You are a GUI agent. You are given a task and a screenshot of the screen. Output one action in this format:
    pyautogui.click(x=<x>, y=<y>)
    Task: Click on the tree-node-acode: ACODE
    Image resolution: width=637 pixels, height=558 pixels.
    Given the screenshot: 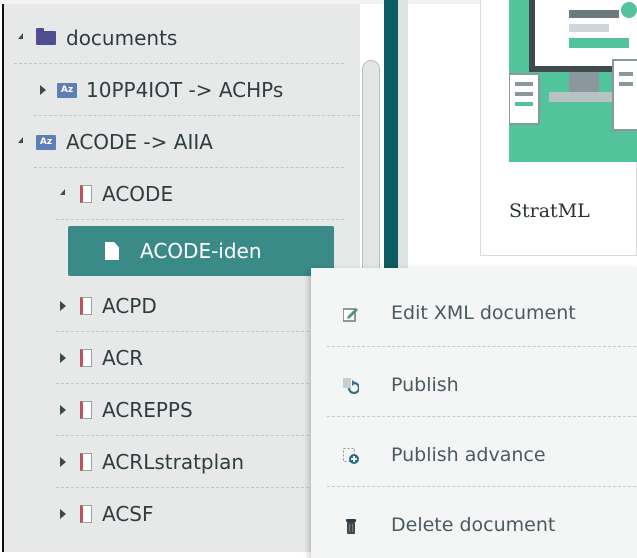 What is the action you would take?
    pyautogui.click(x=174, y=194)
    